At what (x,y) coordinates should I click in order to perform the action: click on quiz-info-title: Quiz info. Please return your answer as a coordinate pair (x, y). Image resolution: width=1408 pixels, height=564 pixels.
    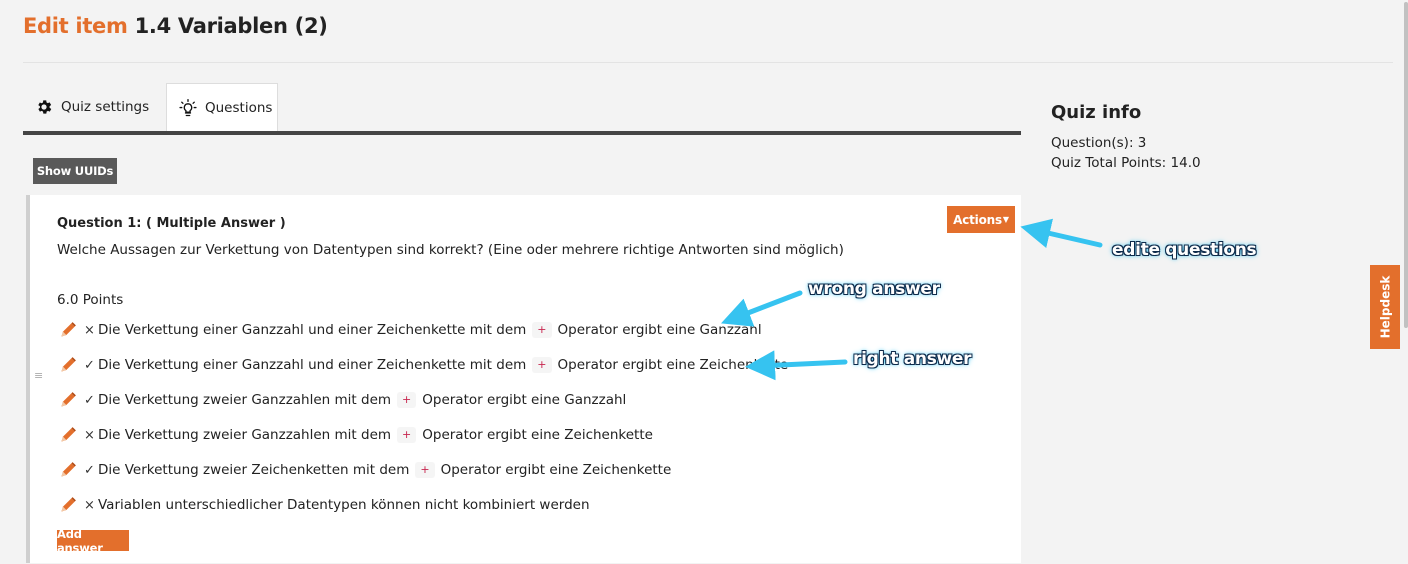
    Looking at the image, I should click on (1096, 112).